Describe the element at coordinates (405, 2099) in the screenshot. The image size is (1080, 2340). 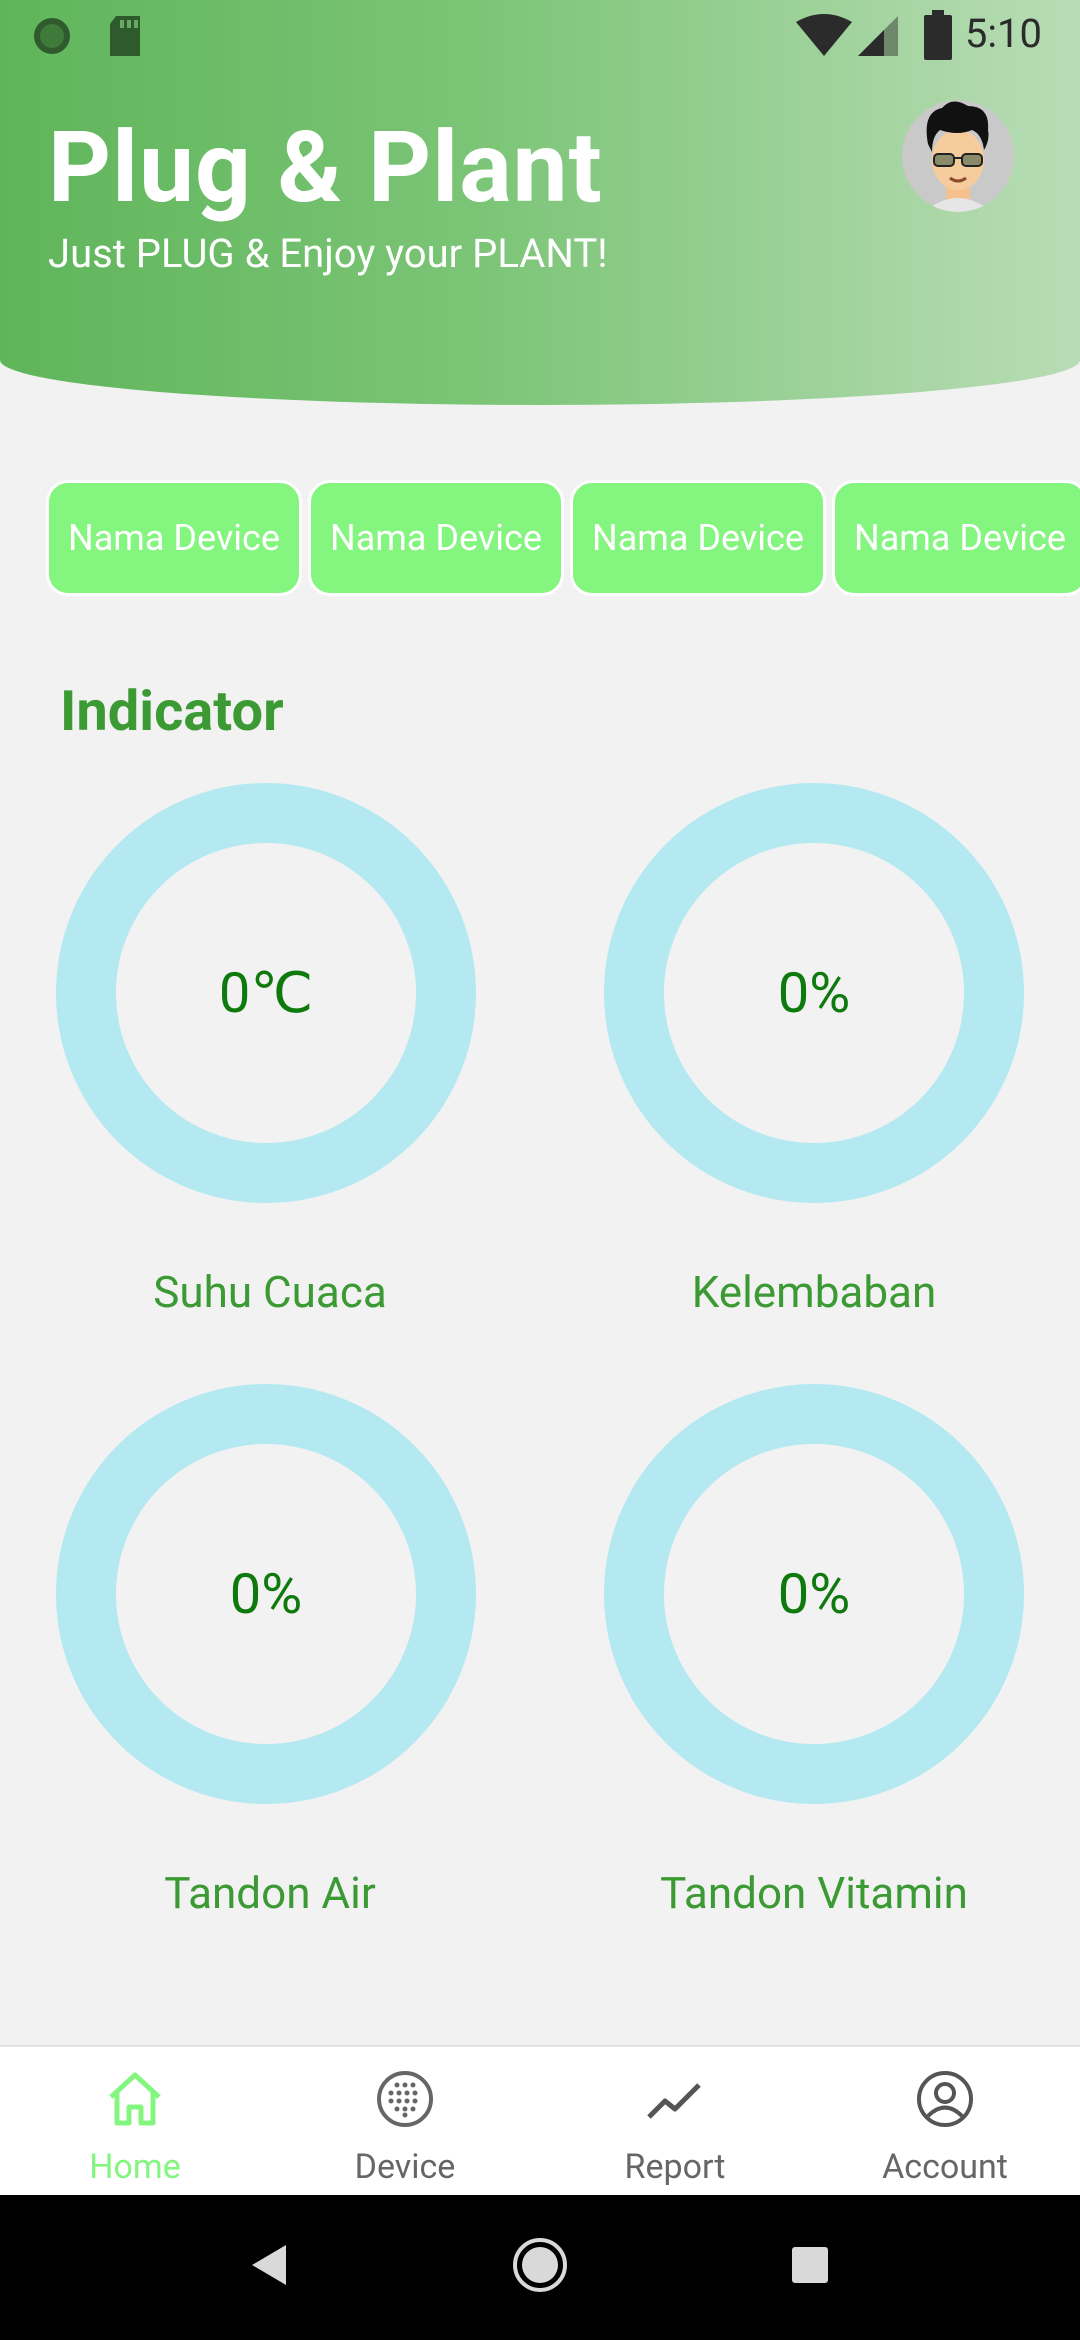
I see `device-icon` at that location.